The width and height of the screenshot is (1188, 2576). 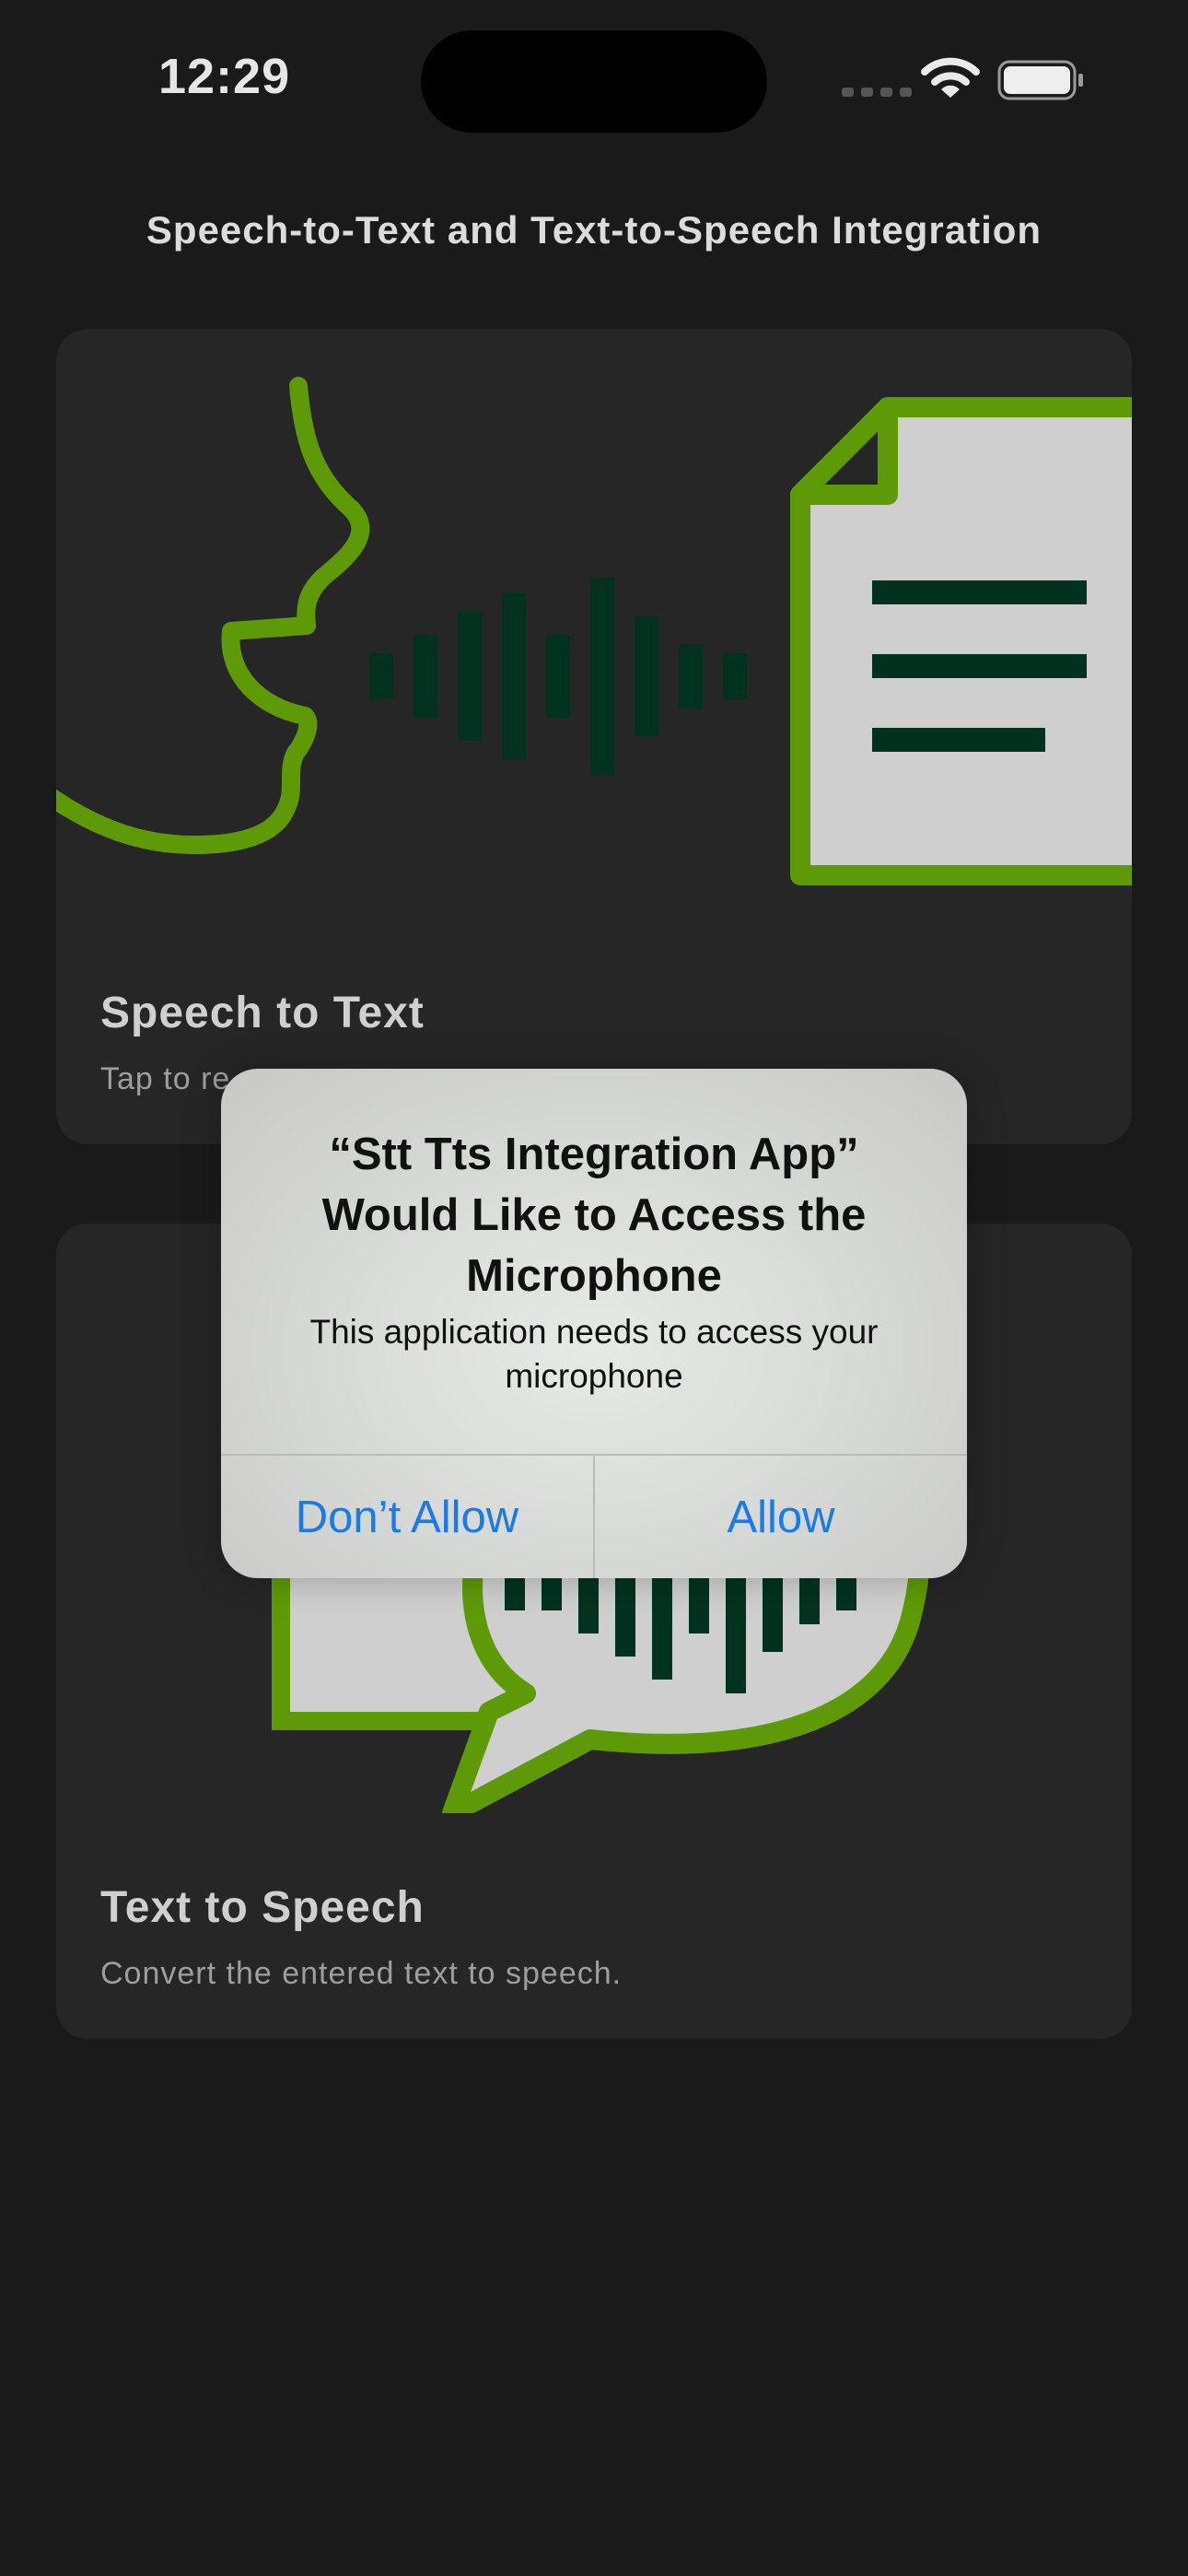 What do you see at coordinates (877, 92) in the screenshot?
I see `signal-icon` at bounding box center [877, 92].